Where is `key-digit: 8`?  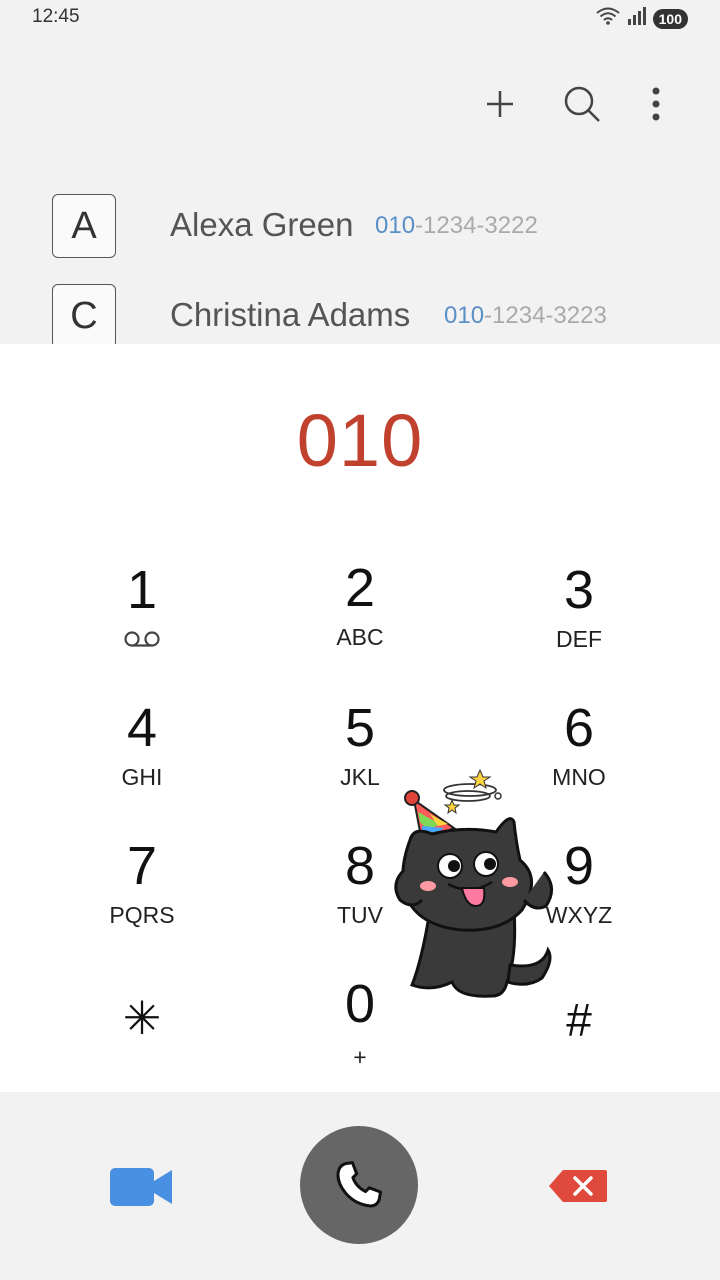
key-digit: 8 is located at coordinates (360, 866).